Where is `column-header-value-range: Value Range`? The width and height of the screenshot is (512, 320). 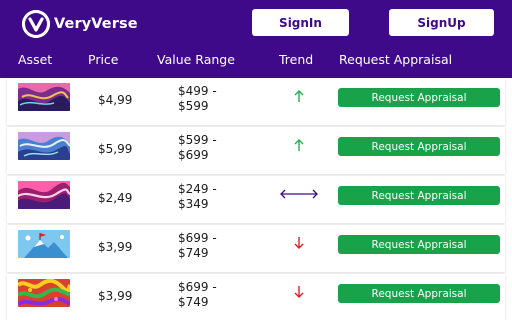 column-header-value-range: Value Range is located at coordinates (196, 59).